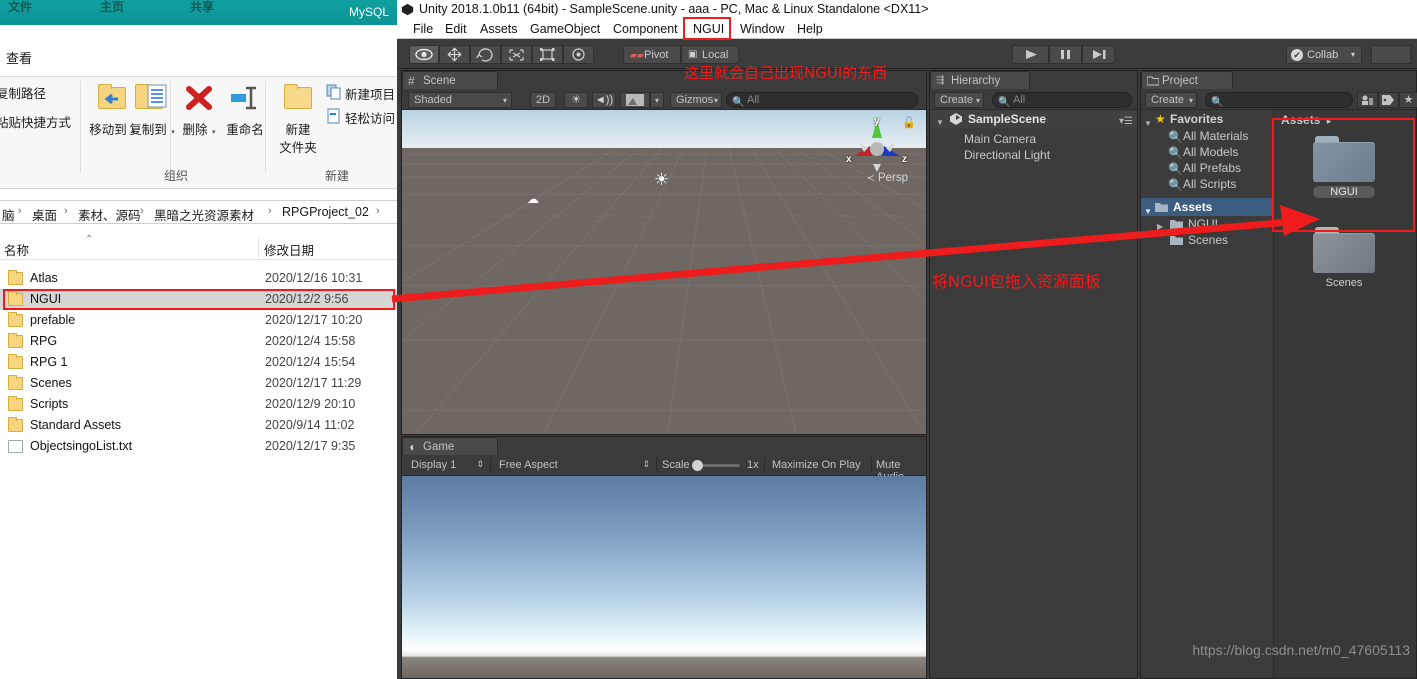 This screenshot has height=679, width=1417. I want to click on maximize-on-play-toggle: Maximize On Play, so click(816, 465).